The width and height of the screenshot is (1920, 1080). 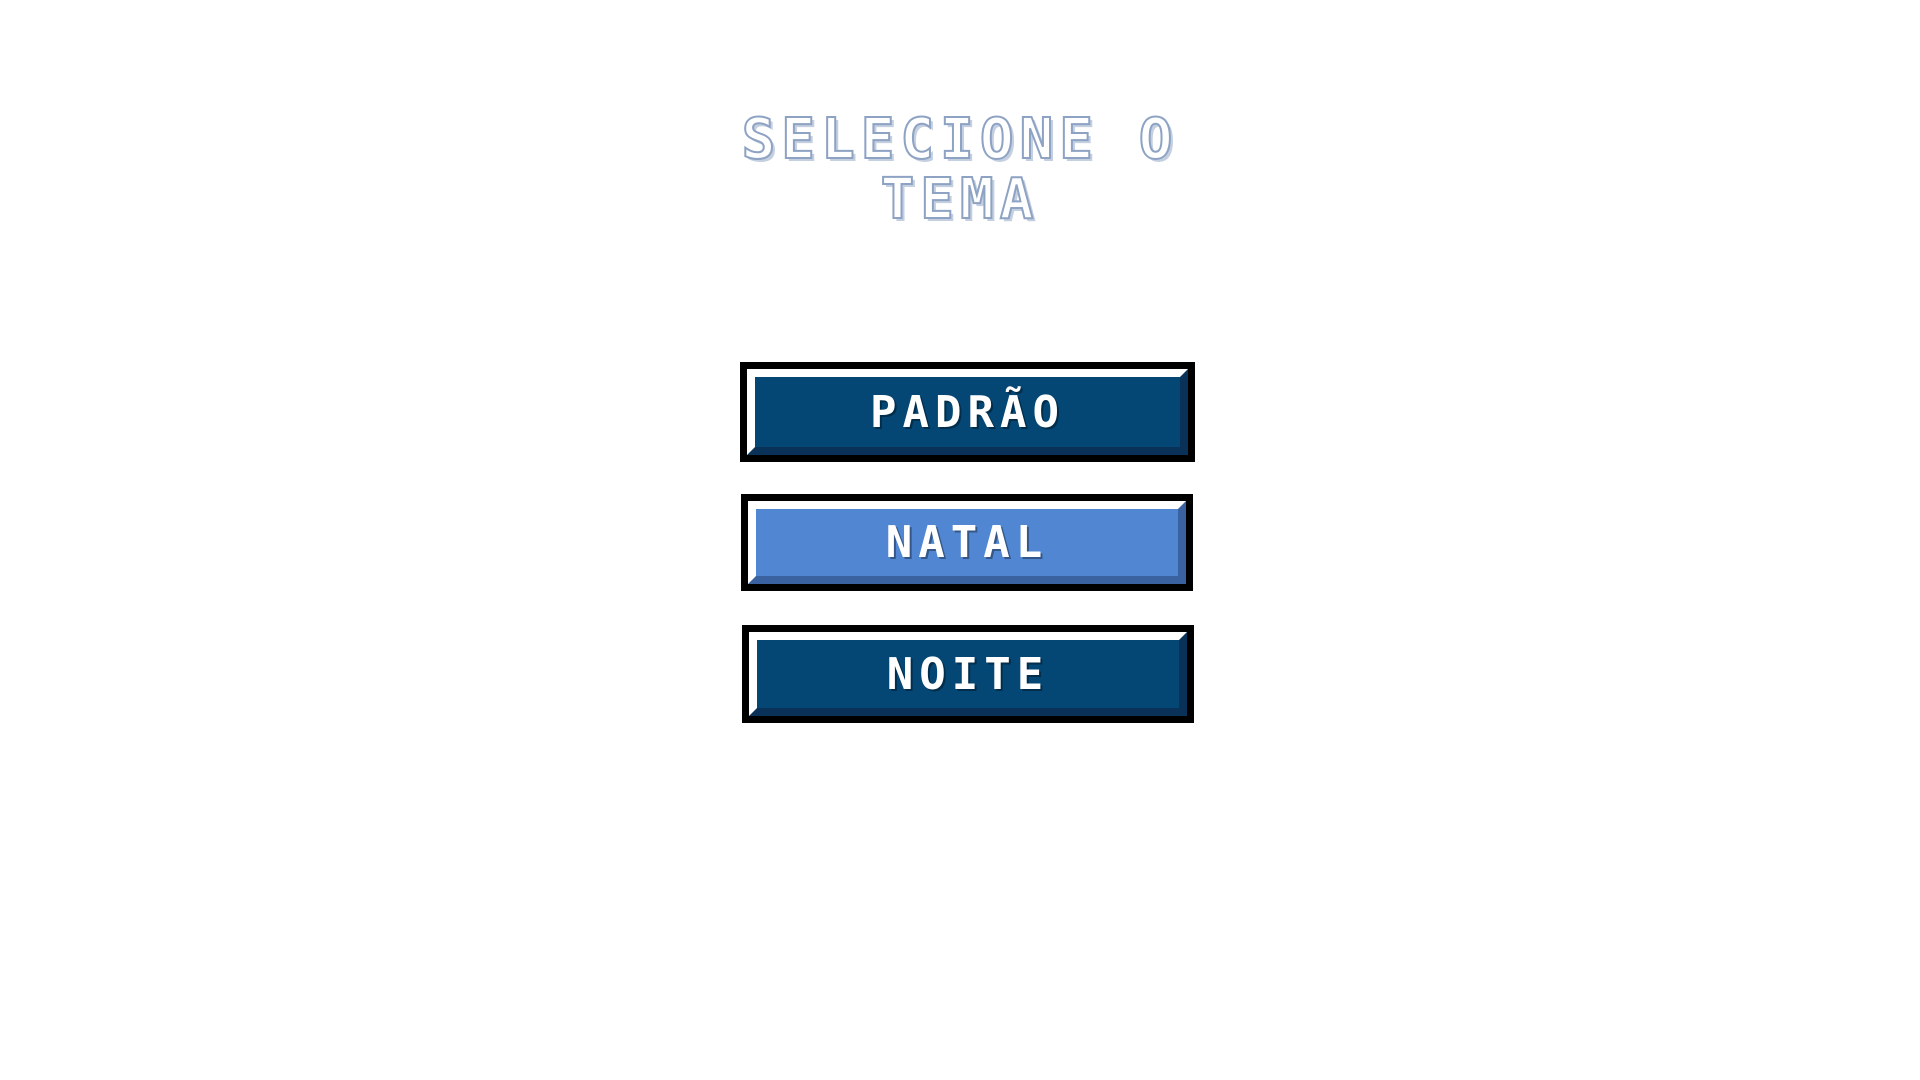 I want to click on theme-button-label: PADRÃO, so click(x=967, y=412).